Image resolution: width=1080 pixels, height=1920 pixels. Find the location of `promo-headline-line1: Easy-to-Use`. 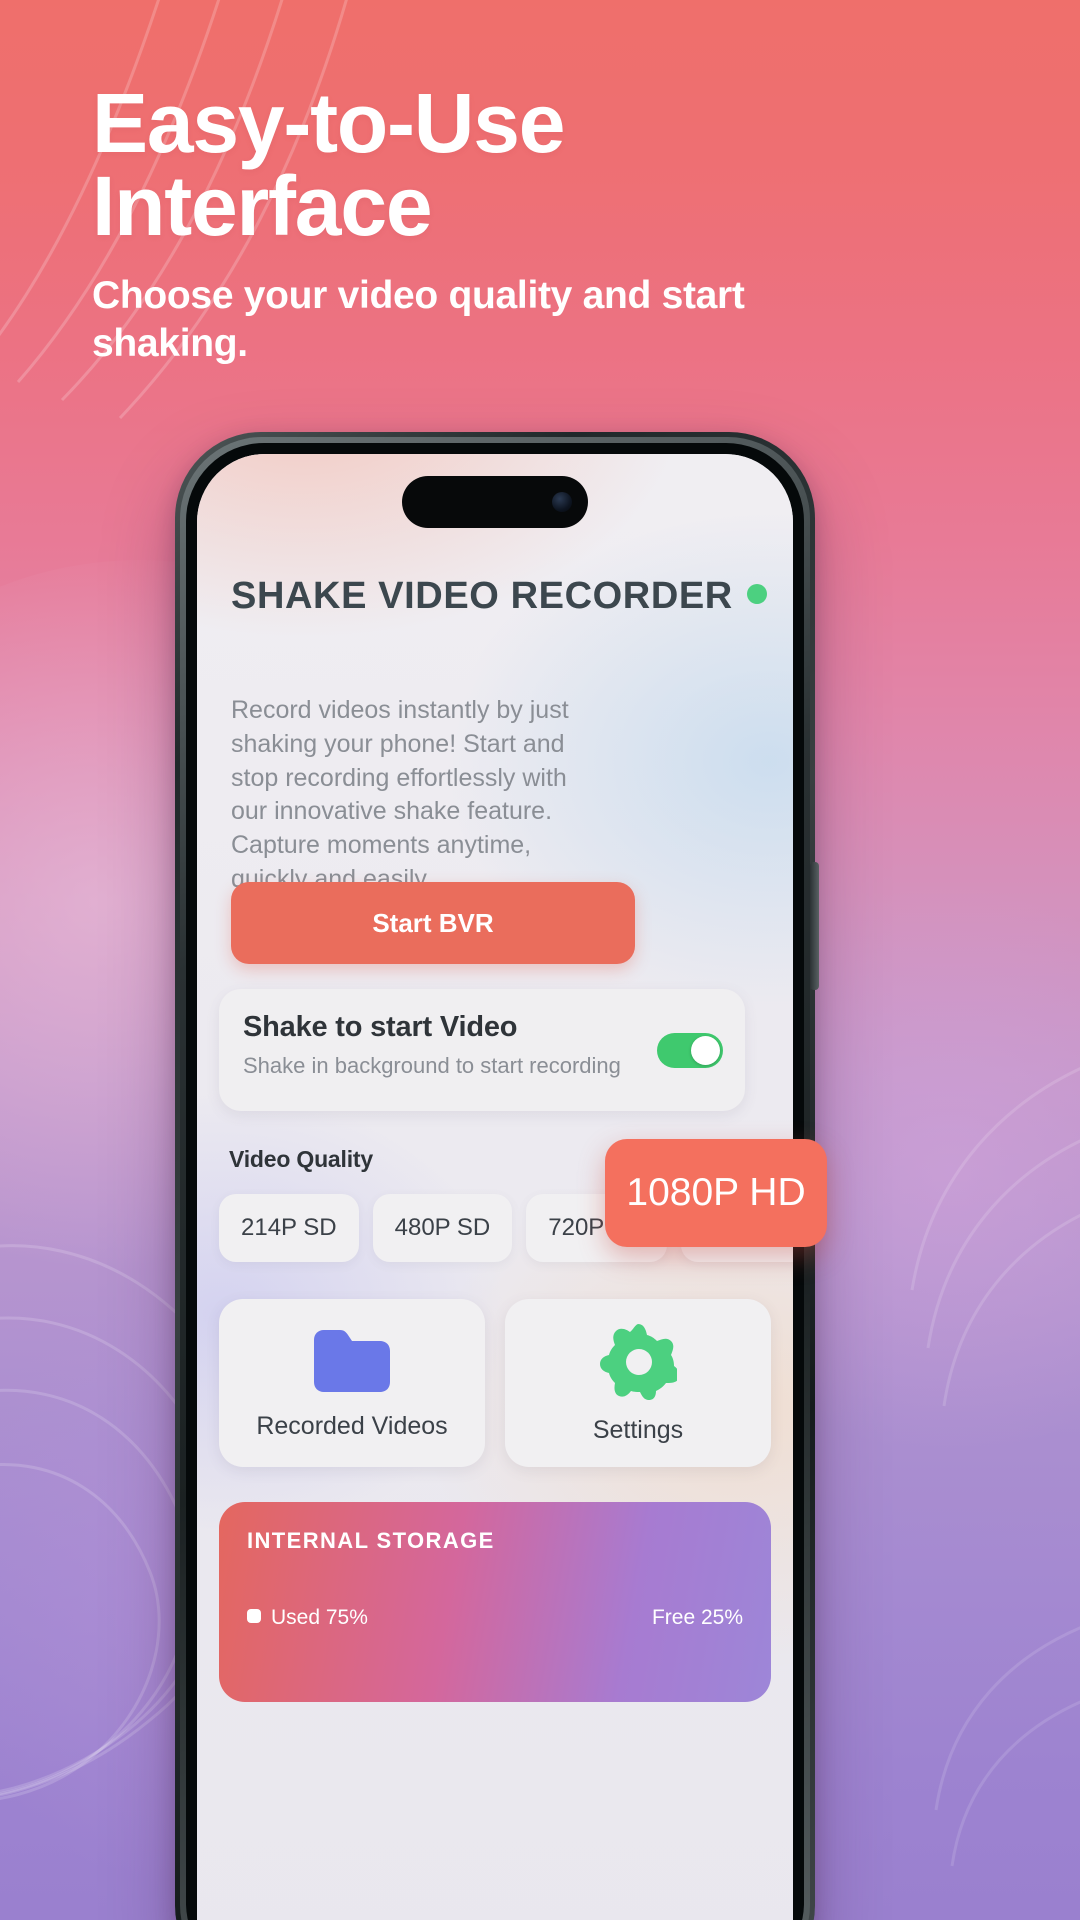

promo-headline-line1: Easy-to-Use is located at coordinates (329, 123).